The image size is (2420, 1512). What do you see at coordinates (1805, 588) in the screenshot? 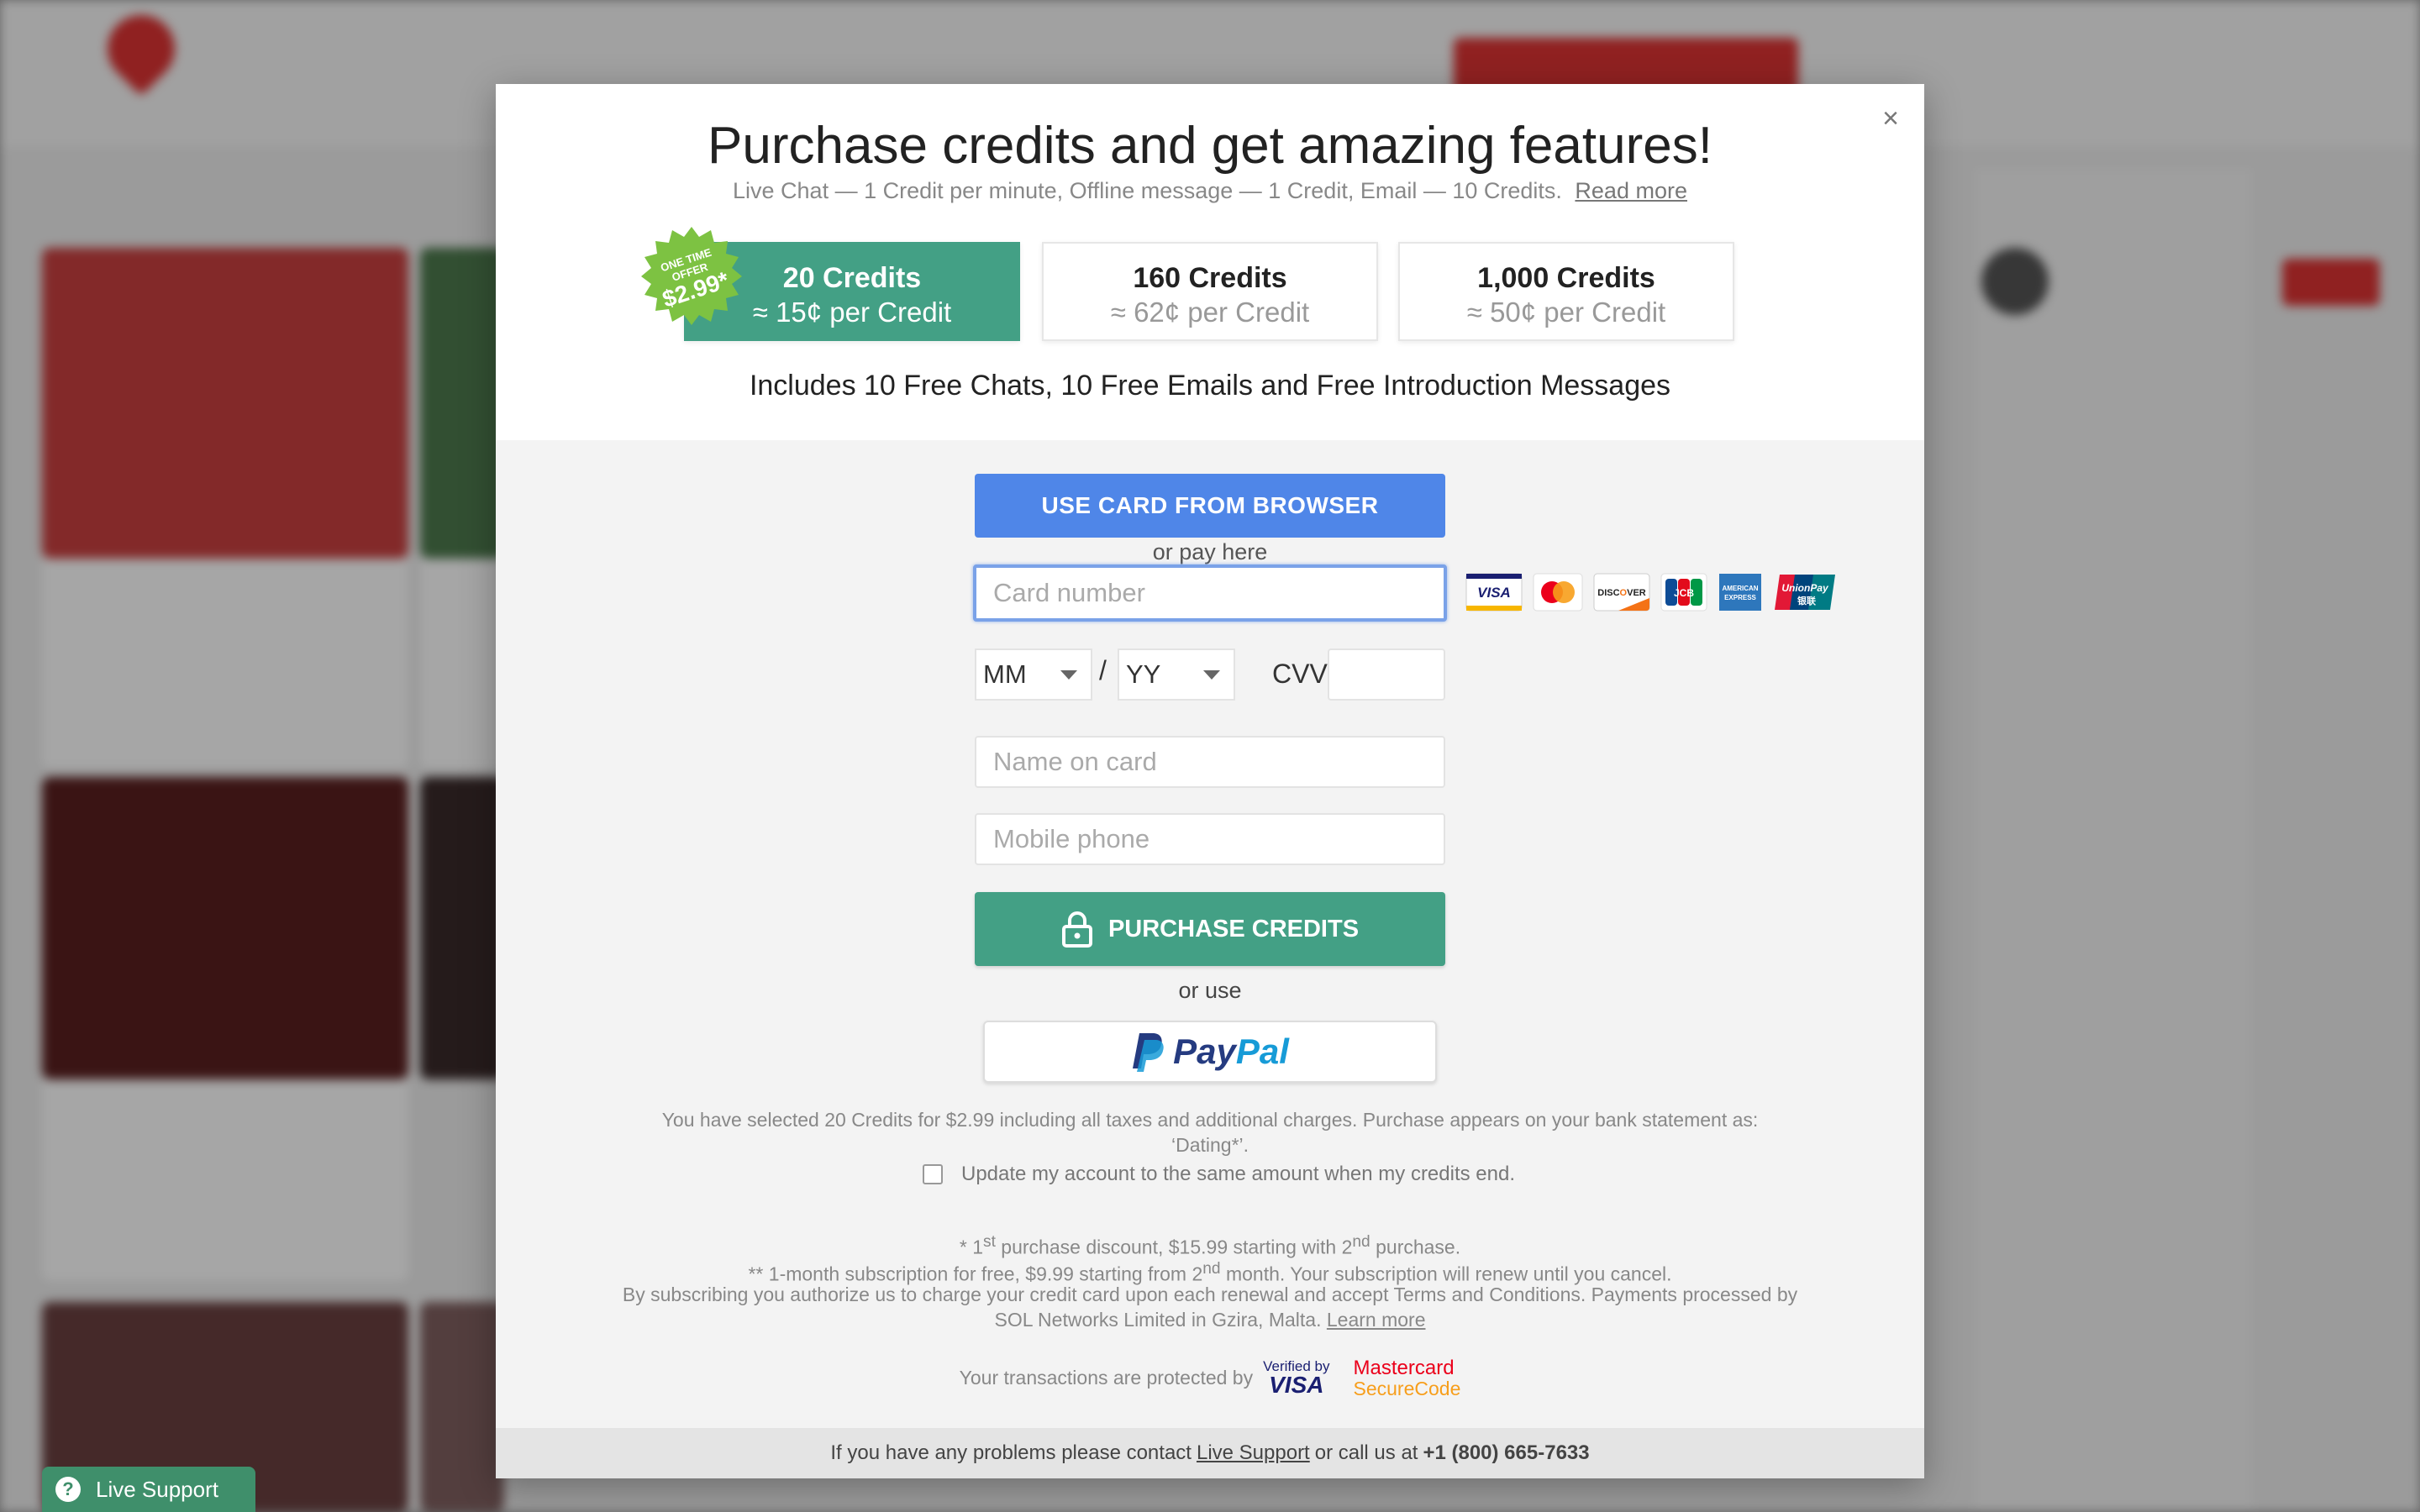
I see `svg-text: UnionPay` at bounding box center [1805, 588].